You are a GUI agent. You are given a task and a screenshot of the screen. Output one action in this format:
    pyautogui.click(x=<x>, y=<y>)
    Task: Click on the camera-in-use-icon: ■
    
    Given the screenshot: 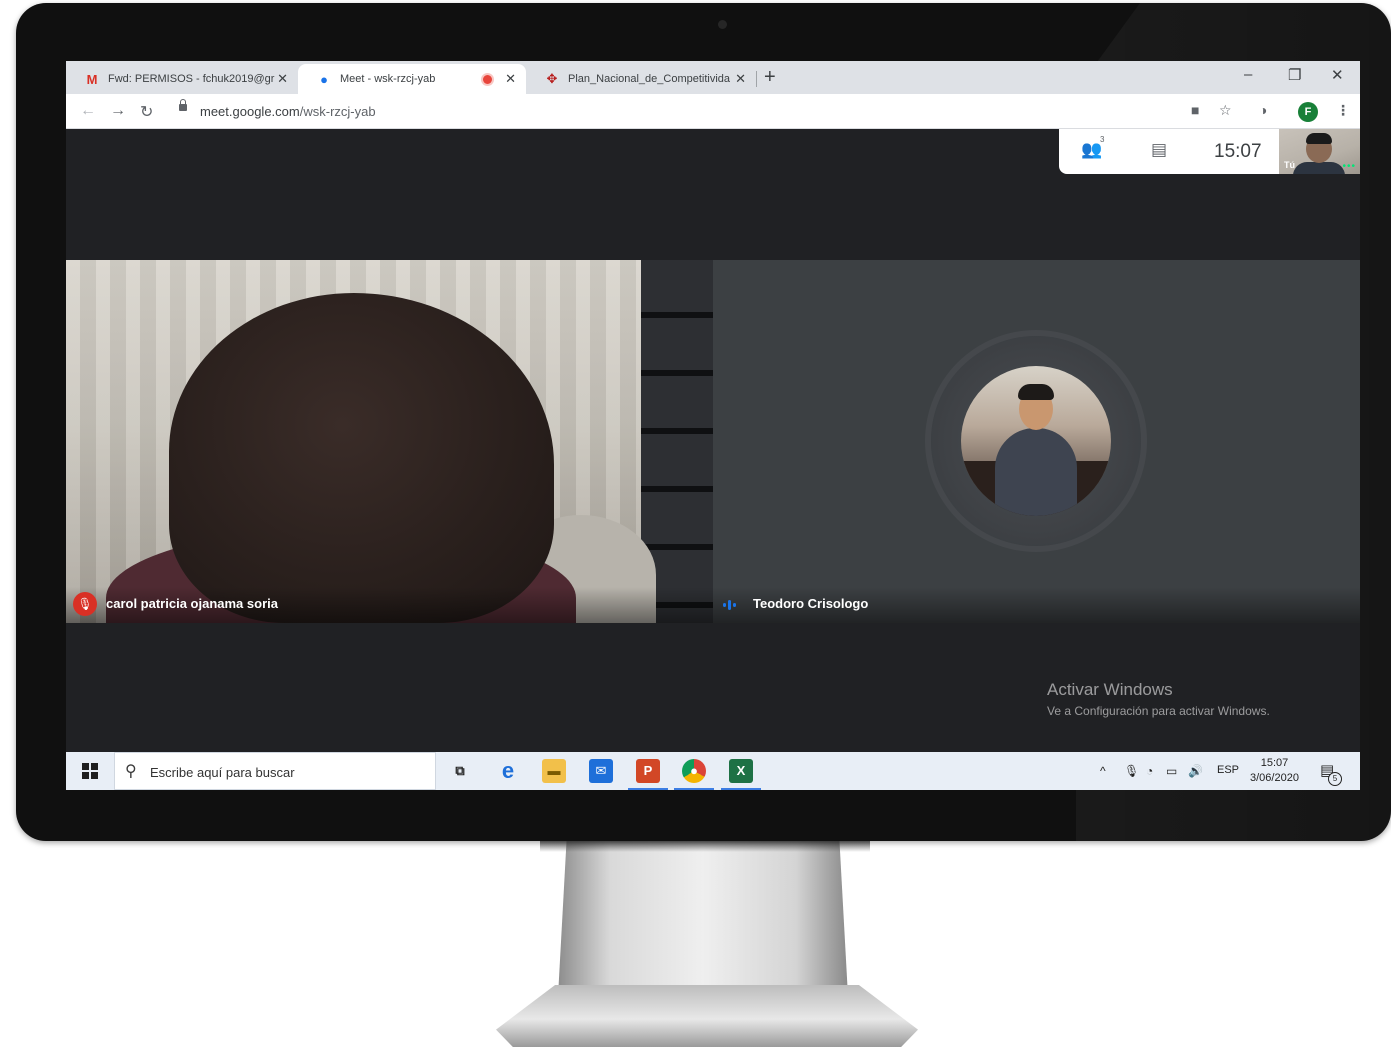 What is the action you would take?
    pyautogui.click(x=1195, y=110)
    